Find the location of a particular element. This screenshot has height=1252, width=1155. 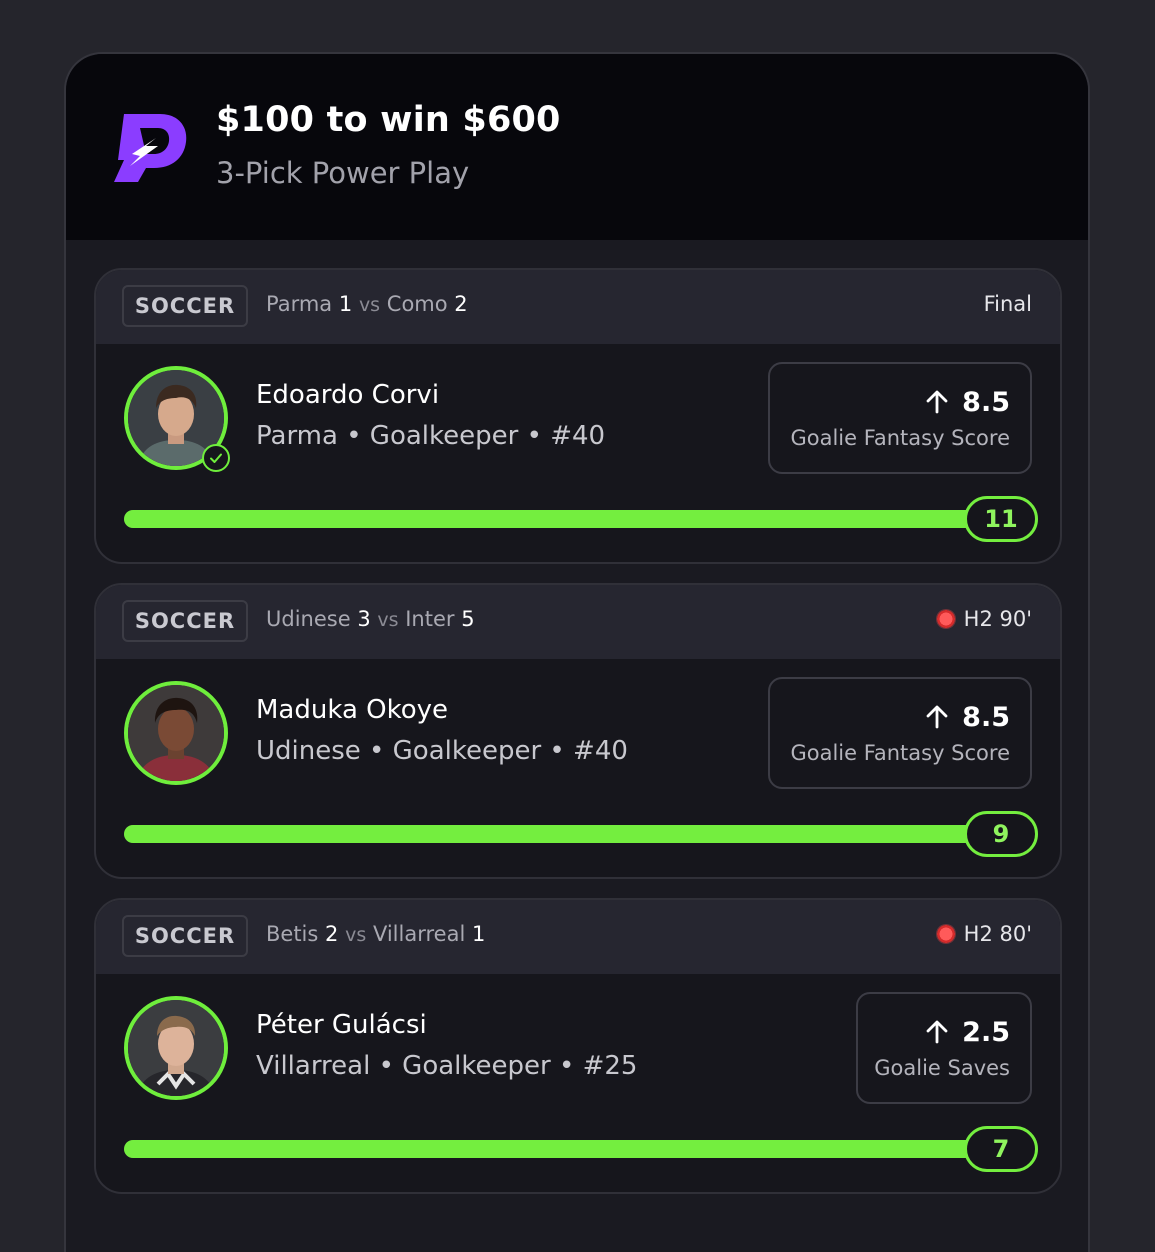

current-value-badge: 11 is located at coordinates (1001, 519).